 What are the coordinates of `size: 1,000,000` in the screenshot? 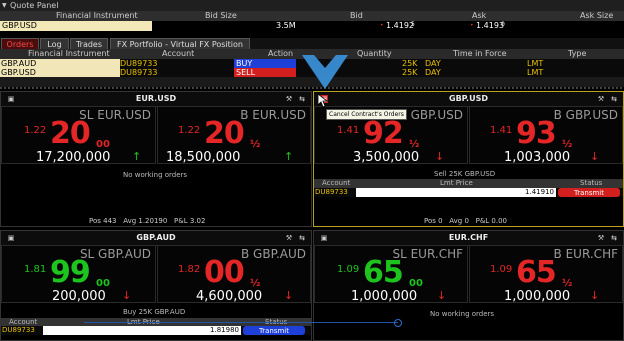 It's located at (537, 296).